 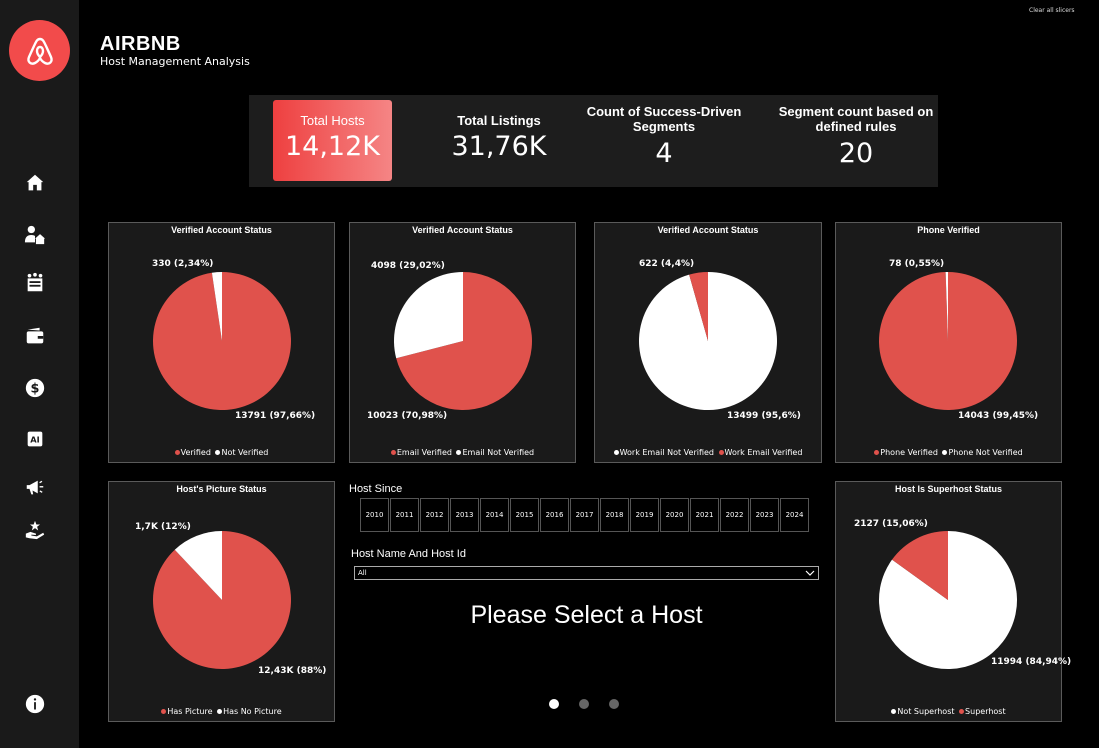 I want to click on host-name-label: Host Name And Host Id, so click(x=408, y=554).